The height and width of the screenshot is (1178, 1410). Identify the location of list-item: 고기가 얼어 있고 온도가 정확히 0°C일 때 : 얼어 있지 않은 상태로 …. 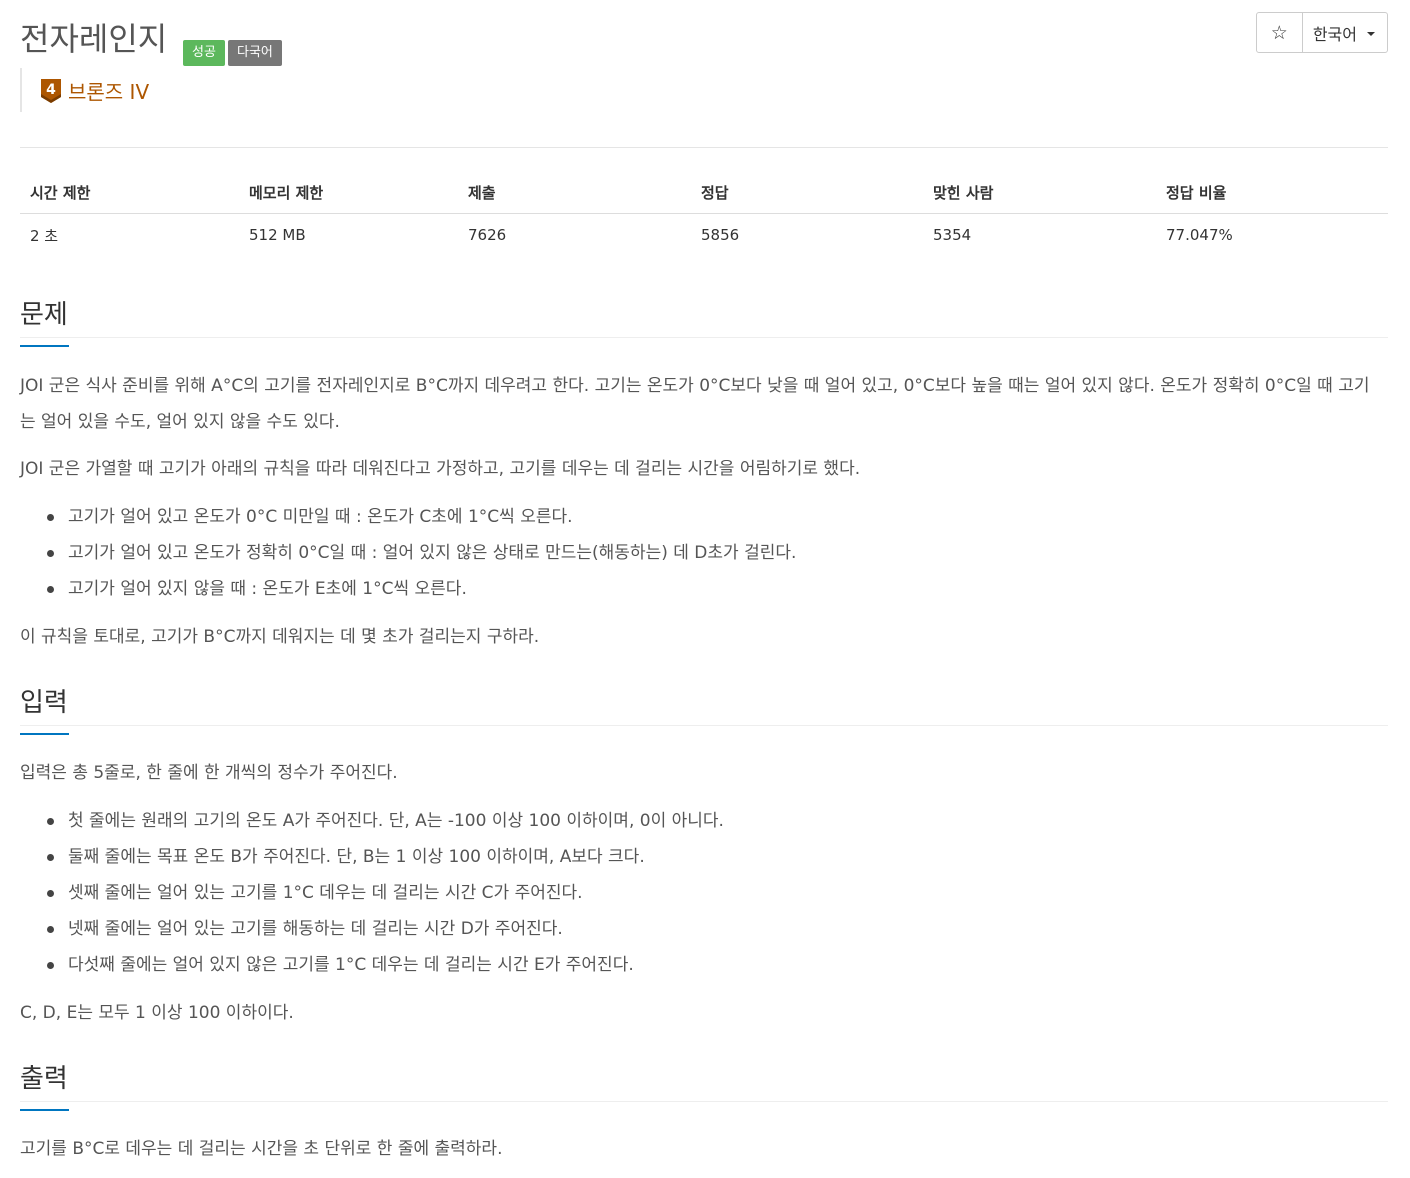
(700, 553).